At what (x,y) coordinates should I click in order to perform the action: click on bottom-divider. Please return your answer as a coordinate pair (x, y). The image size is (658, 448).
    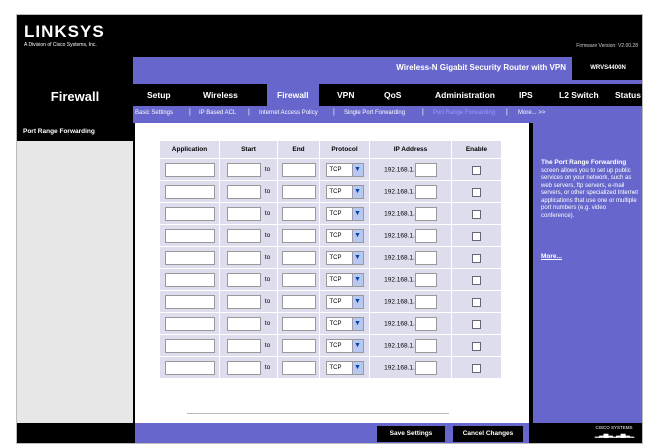
    Looking at the image, I should click on (318, 413).